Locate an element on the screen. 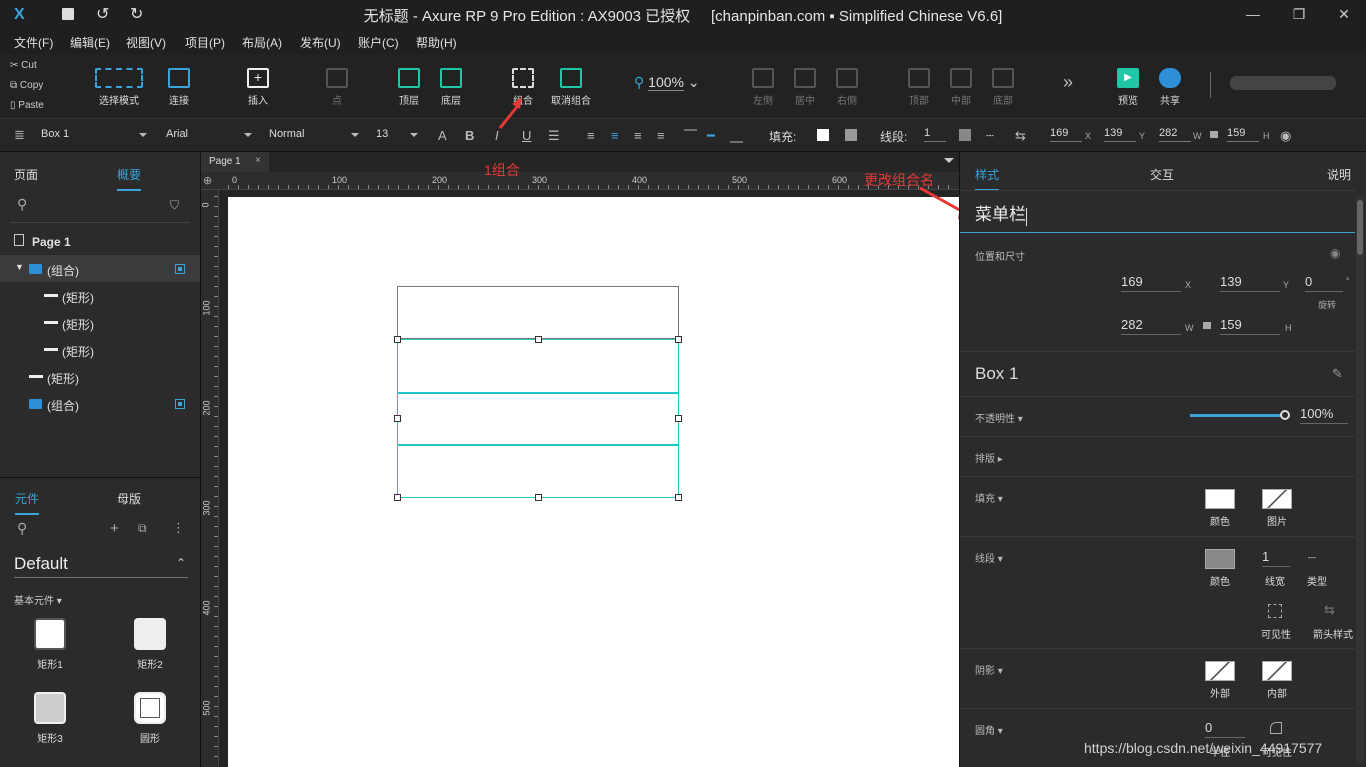  widget-name-input: 菜单栏 is located at coordinates (1157, 216).